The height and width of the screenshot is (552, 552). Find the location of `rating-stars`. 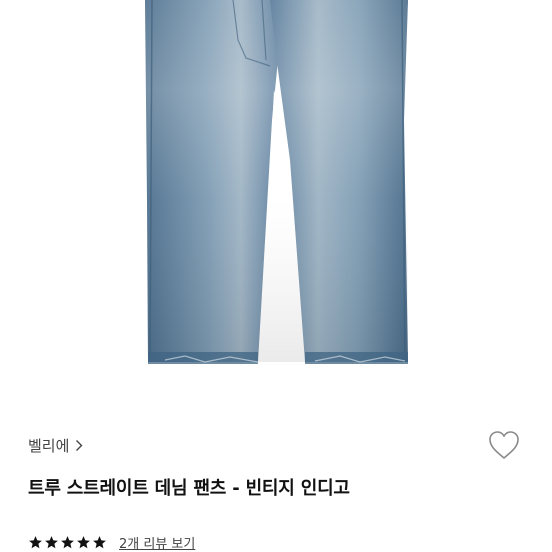

rating-stars is located at coordinates (67, 542).